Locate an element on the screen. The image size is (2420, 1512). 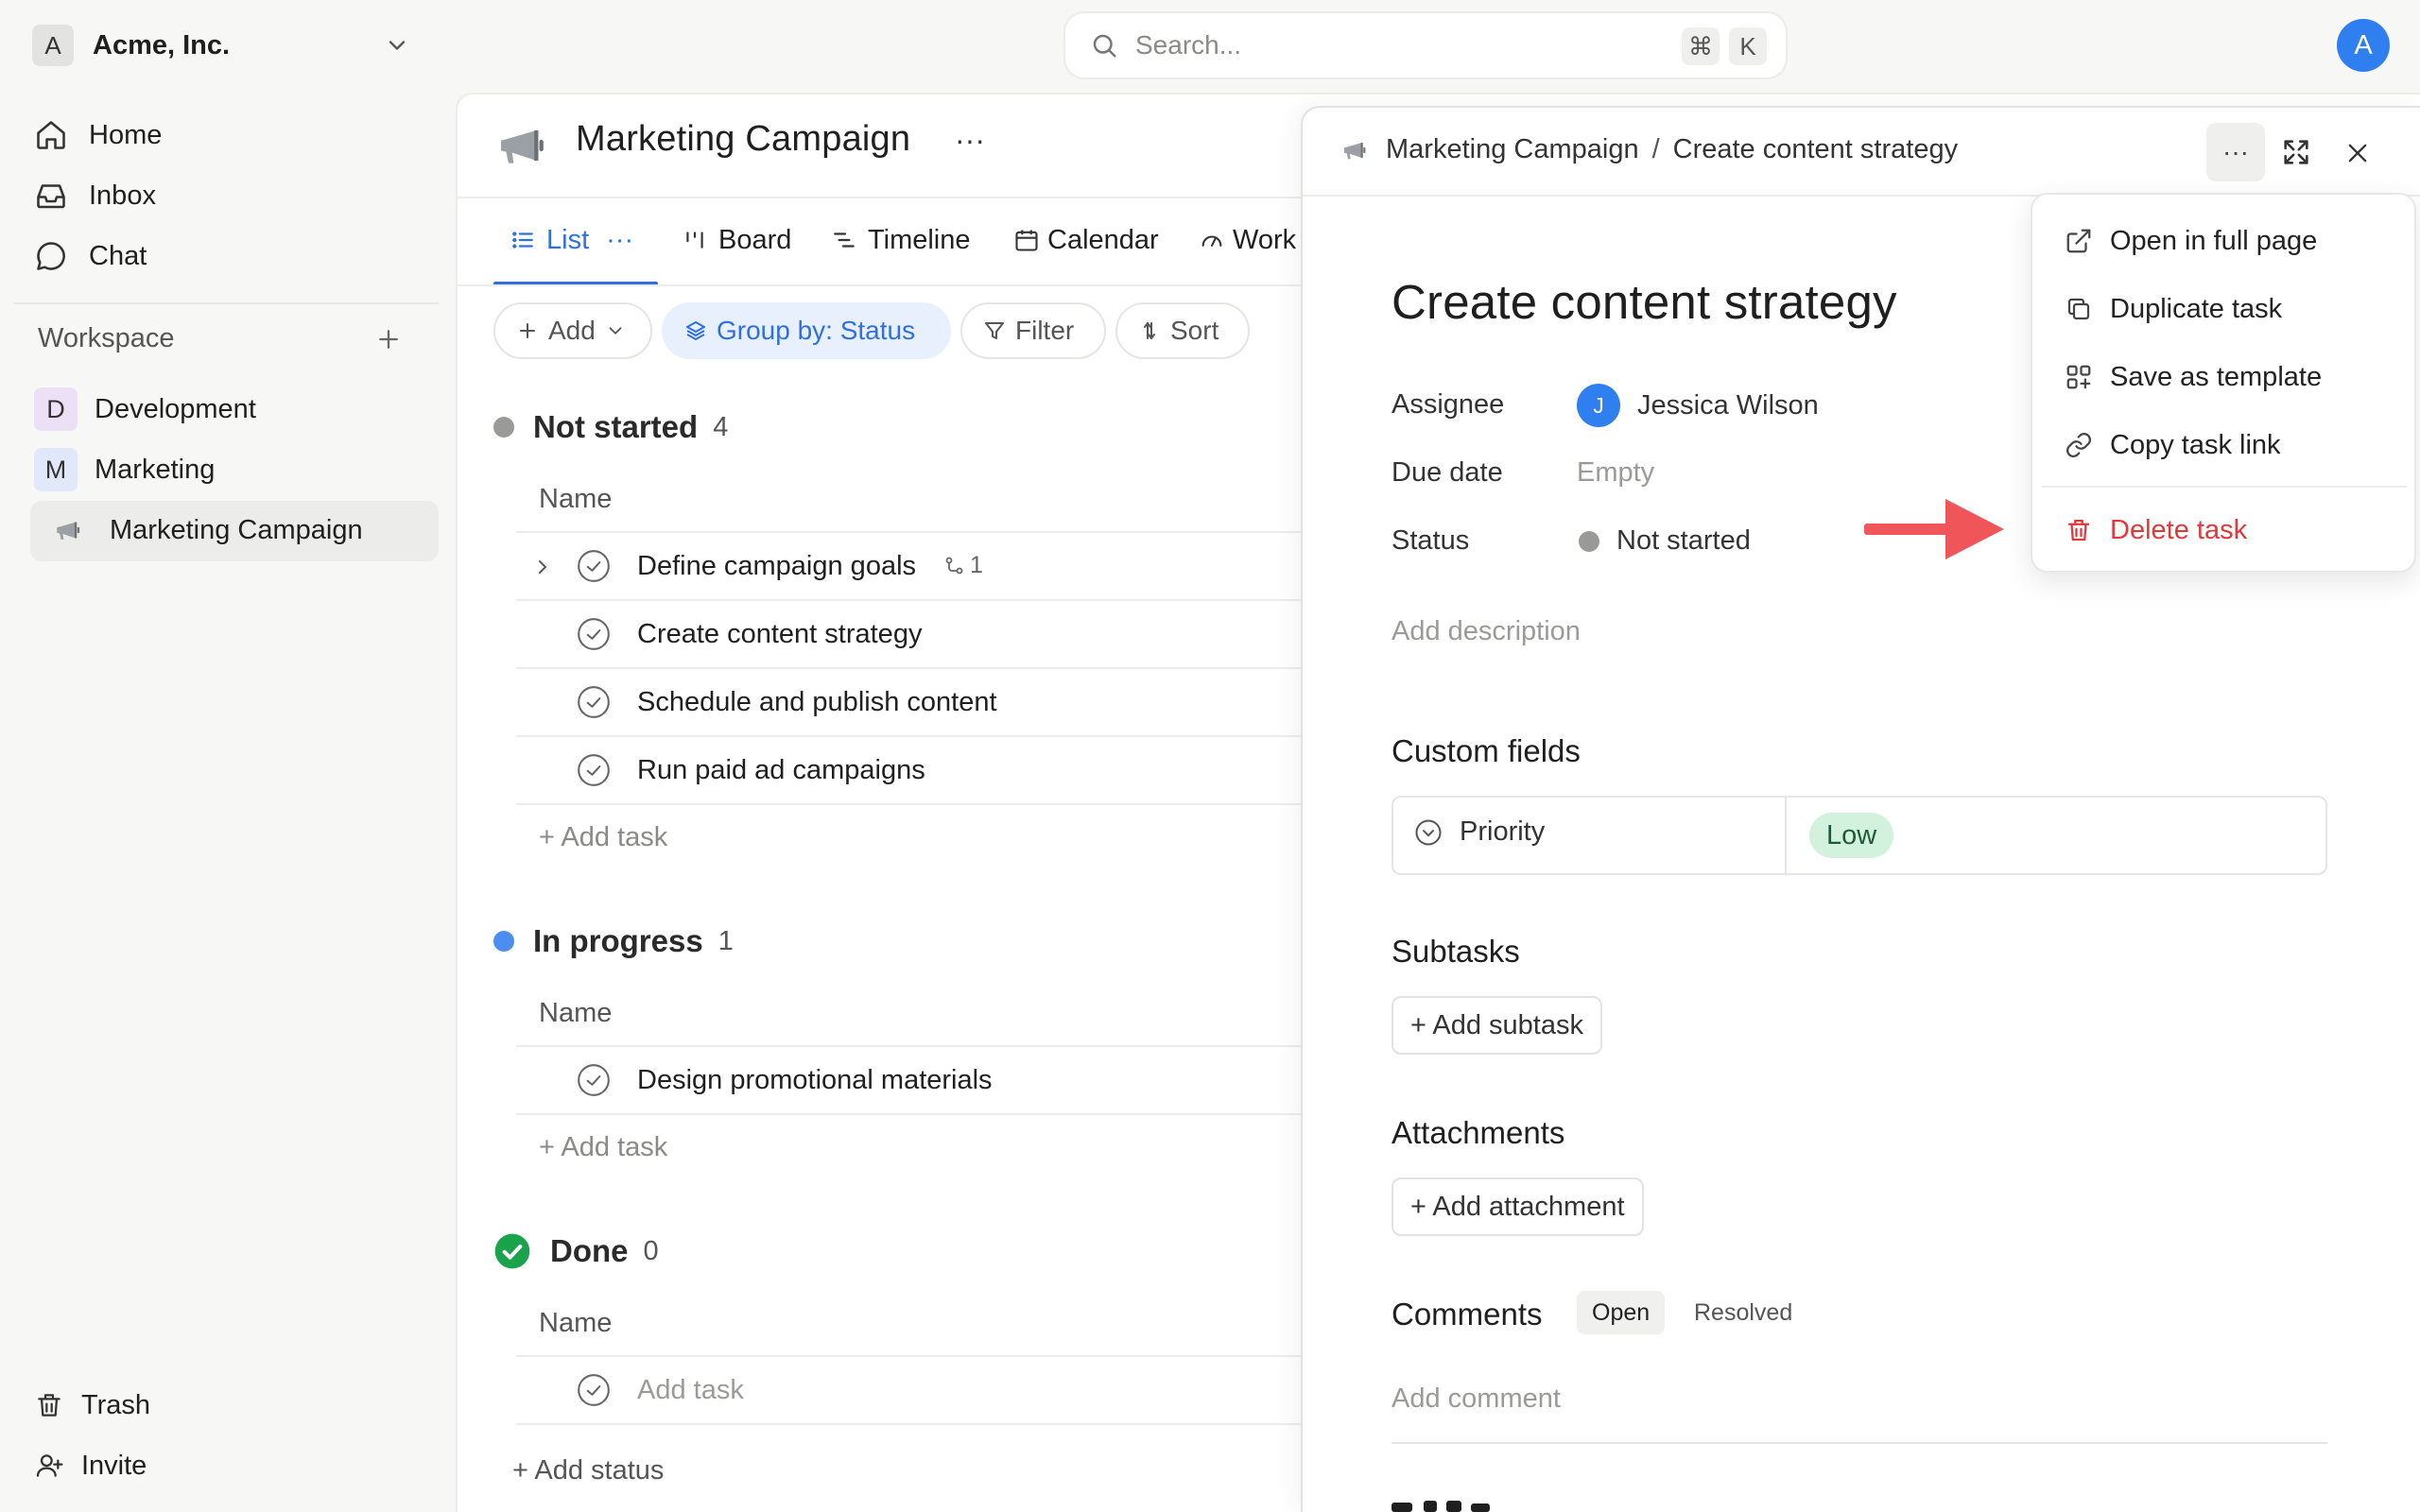
task-more-button: ··· is located at coordinates (2235, 152).